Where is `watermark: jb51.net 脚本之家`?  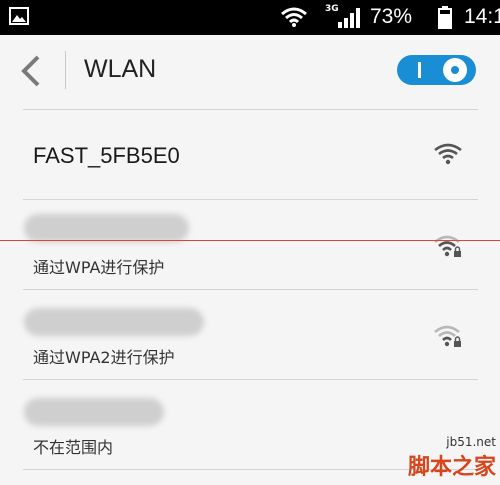 watermark: jb51.net 脚本之家 is located at coordinates (452, 458).